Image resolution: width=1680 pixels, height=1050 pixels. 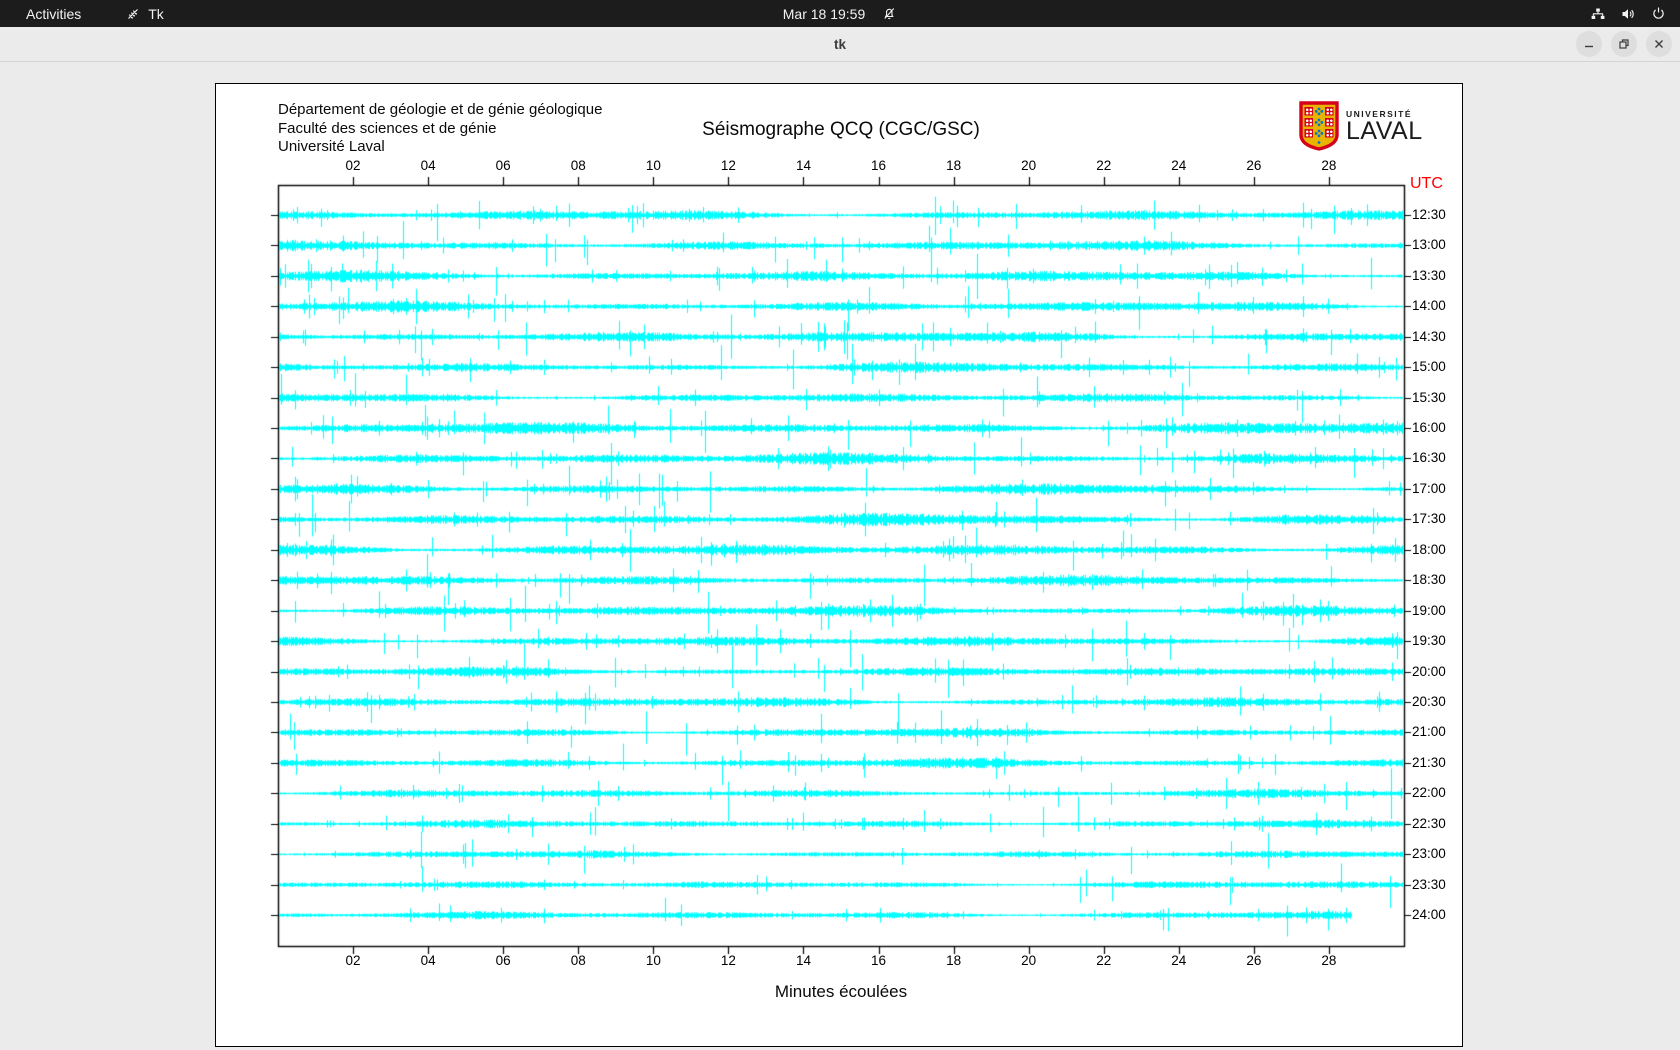 I want to click on power-icon, so click(x=1658, y=14).